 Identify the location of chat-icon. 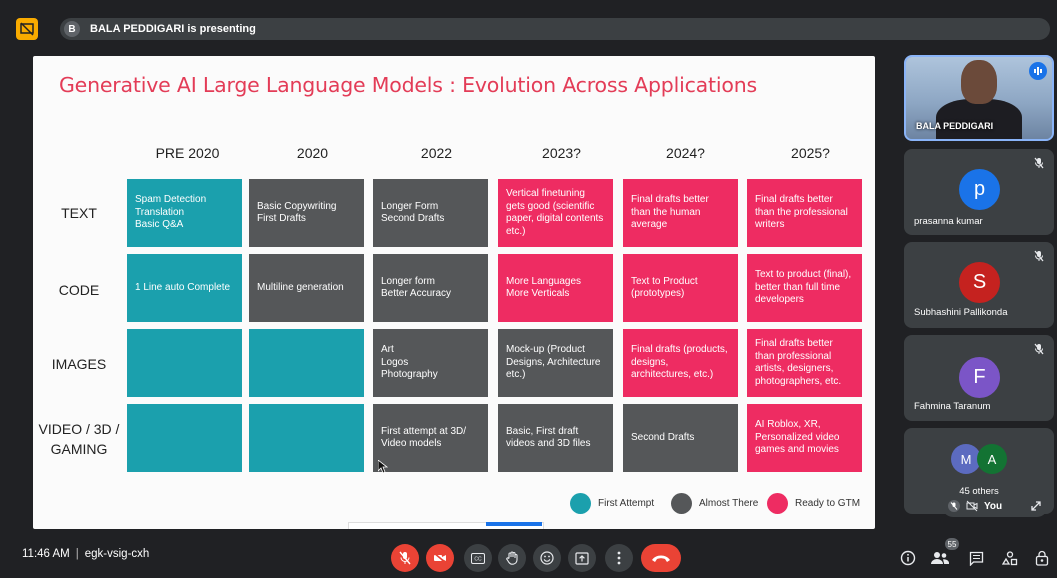
(976, 558).